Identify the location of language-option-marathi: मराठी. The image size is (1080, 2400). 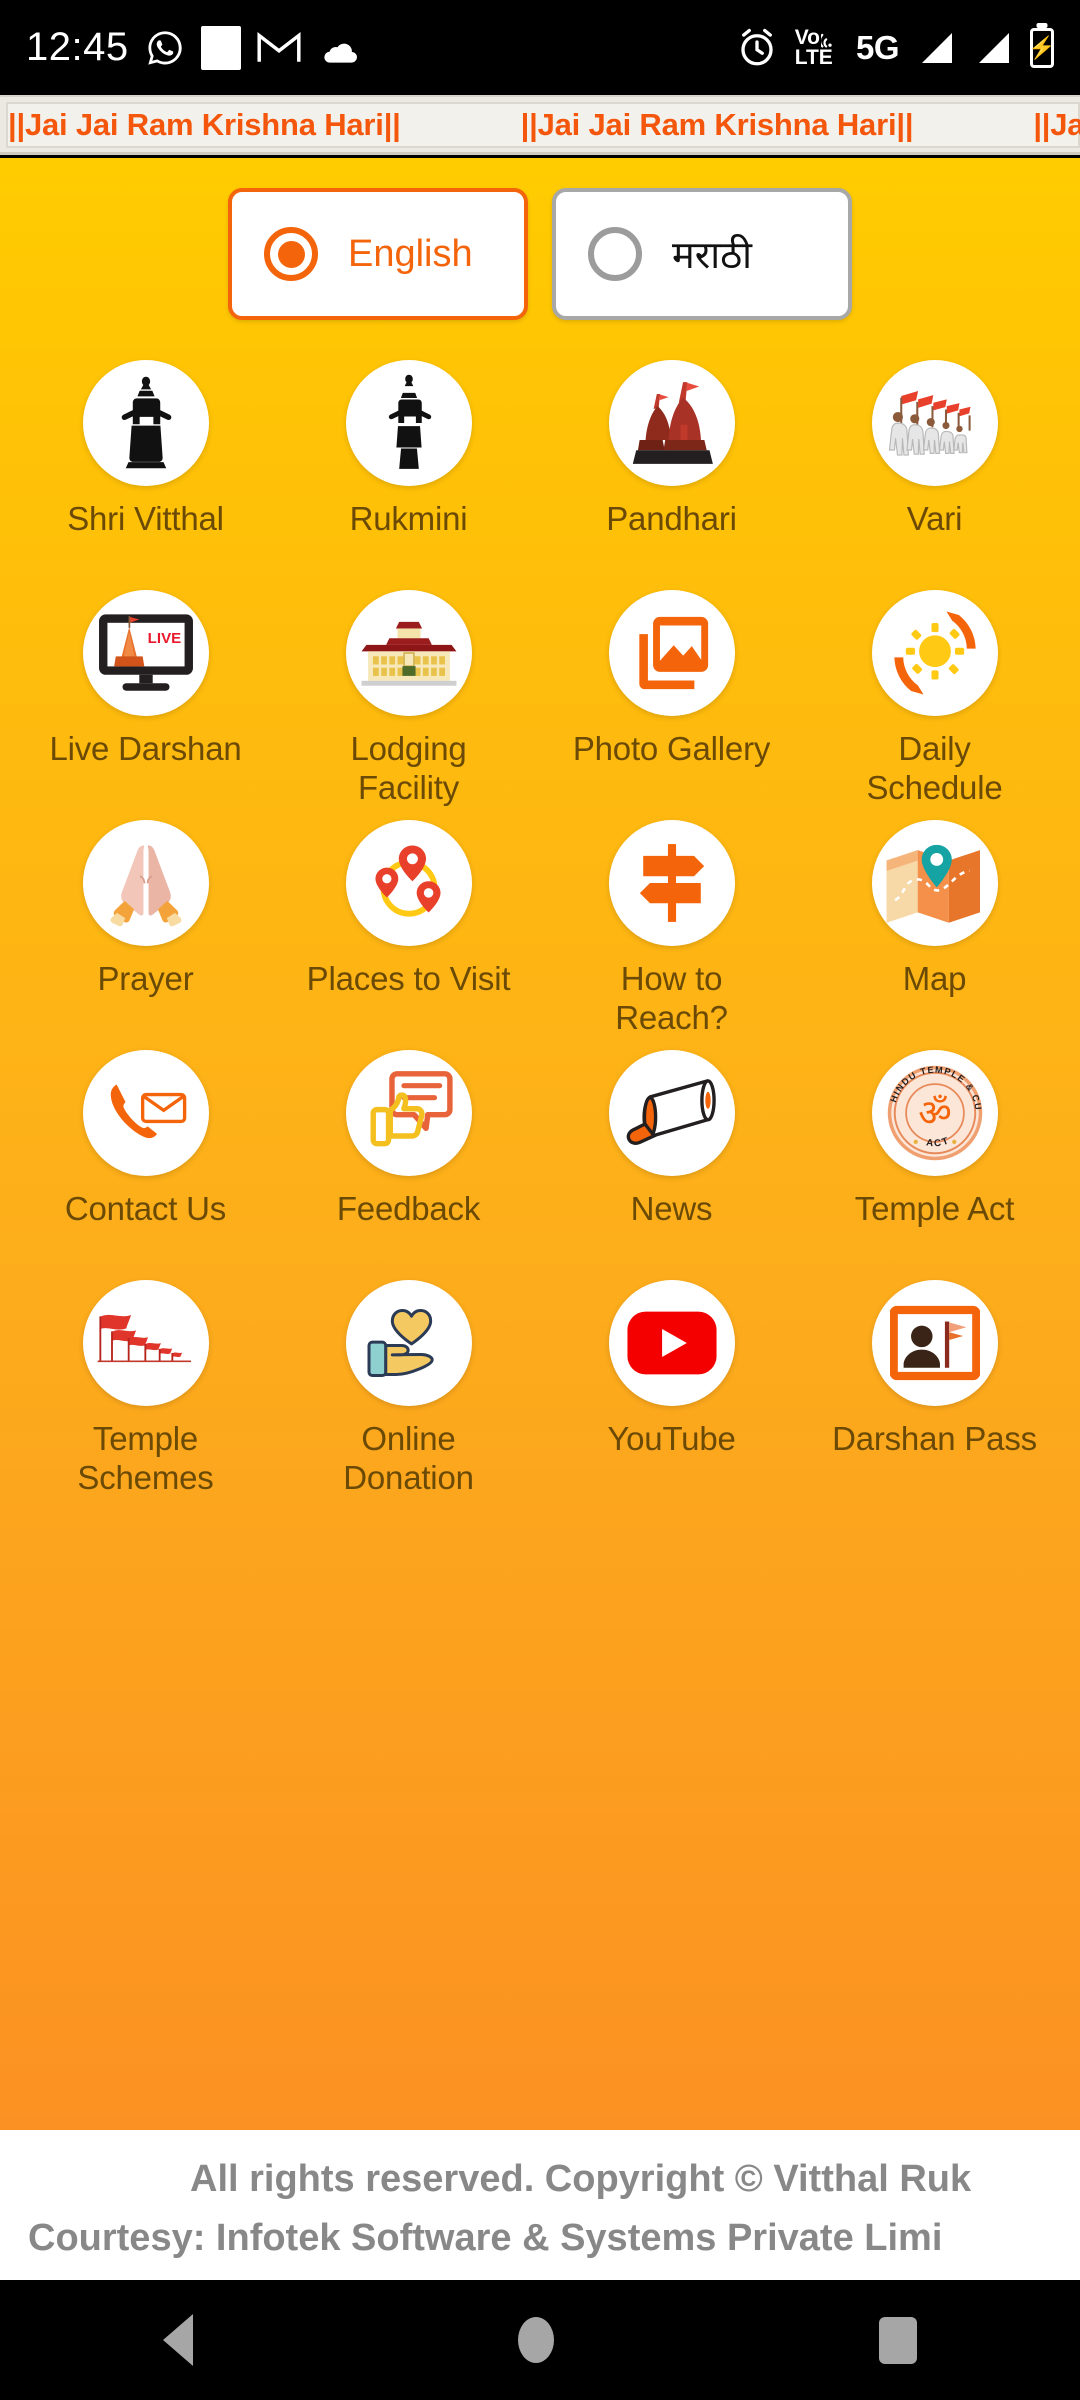
(702, 254).